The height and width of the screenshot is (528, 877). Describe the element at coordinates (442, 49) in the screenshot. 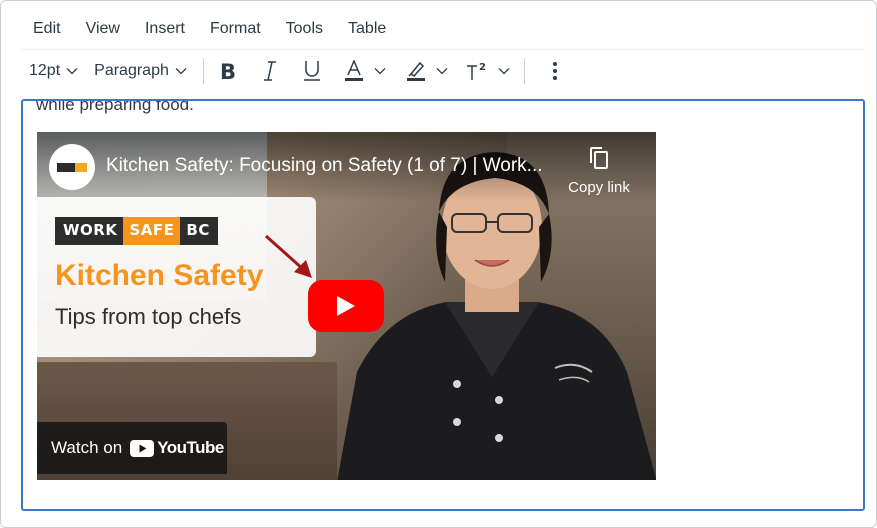

I see `menubar-divider` at that location.